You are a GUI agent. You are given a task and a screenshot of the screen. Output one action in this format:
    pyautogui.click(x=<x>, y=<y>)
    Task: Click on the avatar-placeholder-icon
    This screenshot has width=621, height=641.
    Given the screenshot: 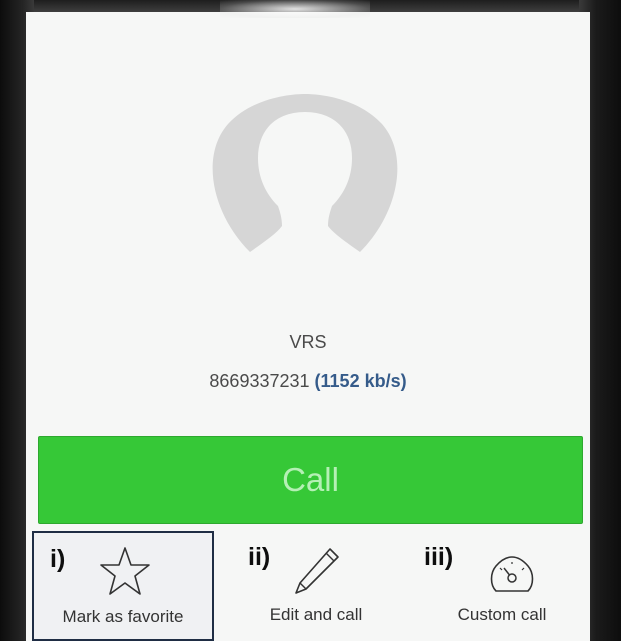 What is the action you would take?
    pyautogui.click(x=305, y=173)
    